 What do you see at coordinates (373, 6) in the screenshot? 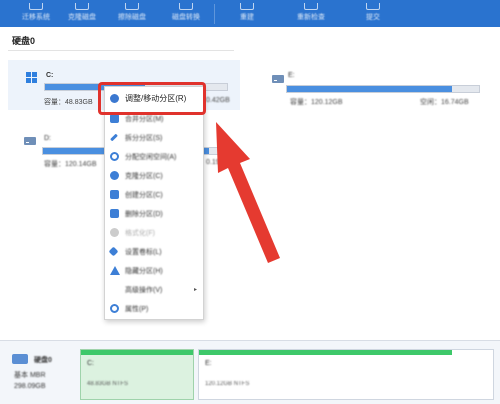
I see `commit-icon` at bounding box center [373, 6].